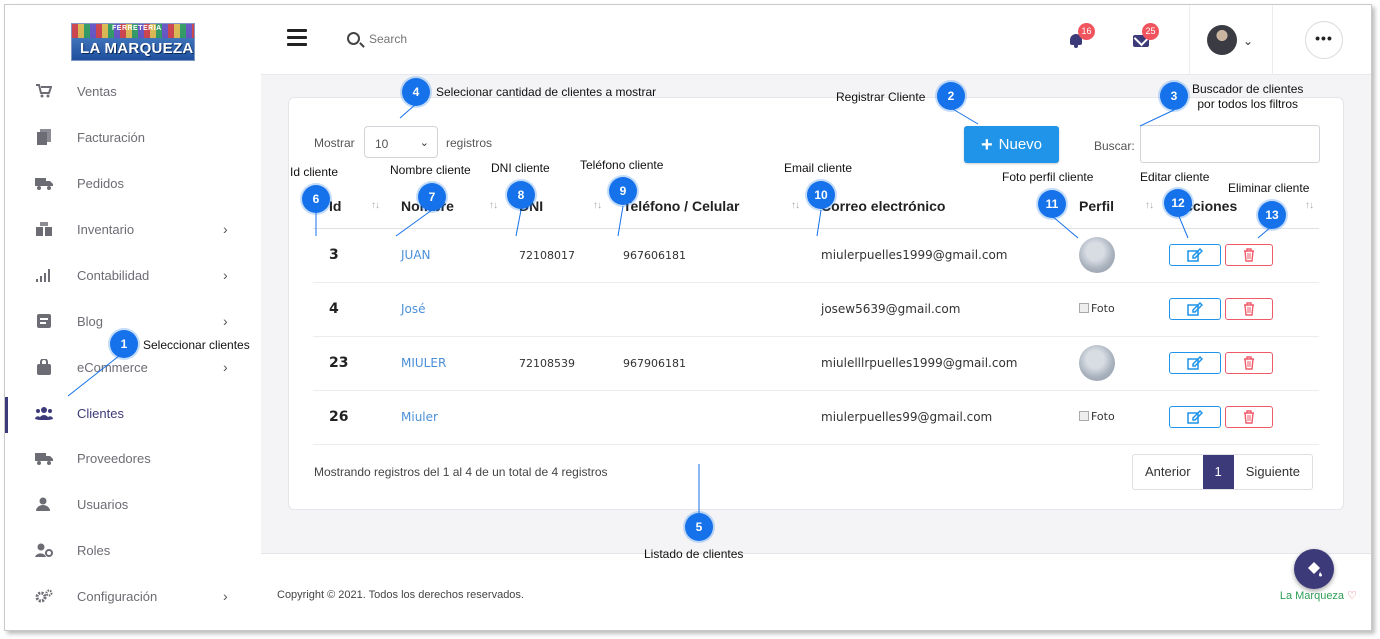 This screenshot has width=1380, height=639. Describe the element at coordinates (986, 144) in the screenshot. I see `plus-icon: +` at that location.